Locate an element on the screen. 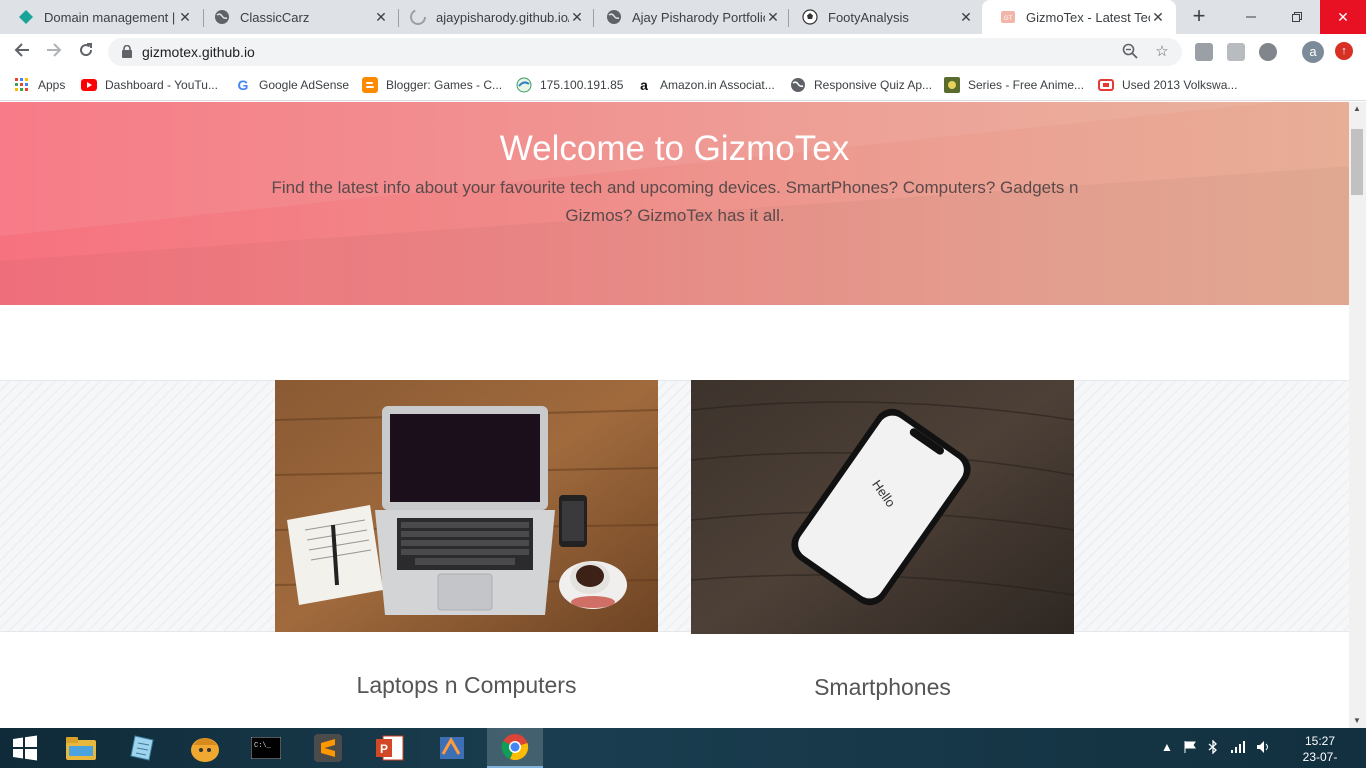 The width and height of the screenshot is (1366, 781). bookmark-apps: Apps is located at coordinates (39, 85).